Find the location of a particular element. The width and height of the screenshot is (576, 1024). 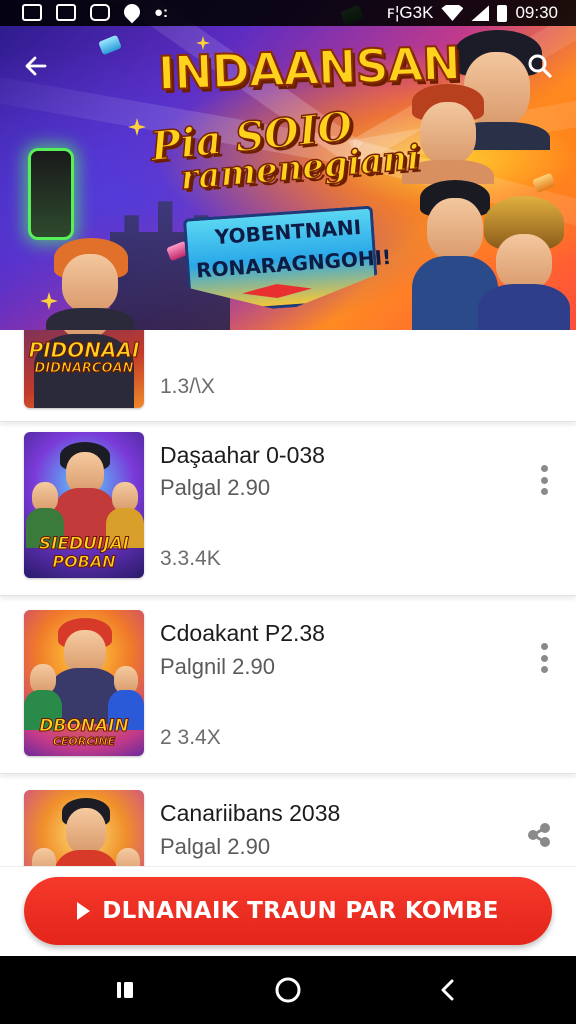

nav-back-button is located at coordinates (448, 990).